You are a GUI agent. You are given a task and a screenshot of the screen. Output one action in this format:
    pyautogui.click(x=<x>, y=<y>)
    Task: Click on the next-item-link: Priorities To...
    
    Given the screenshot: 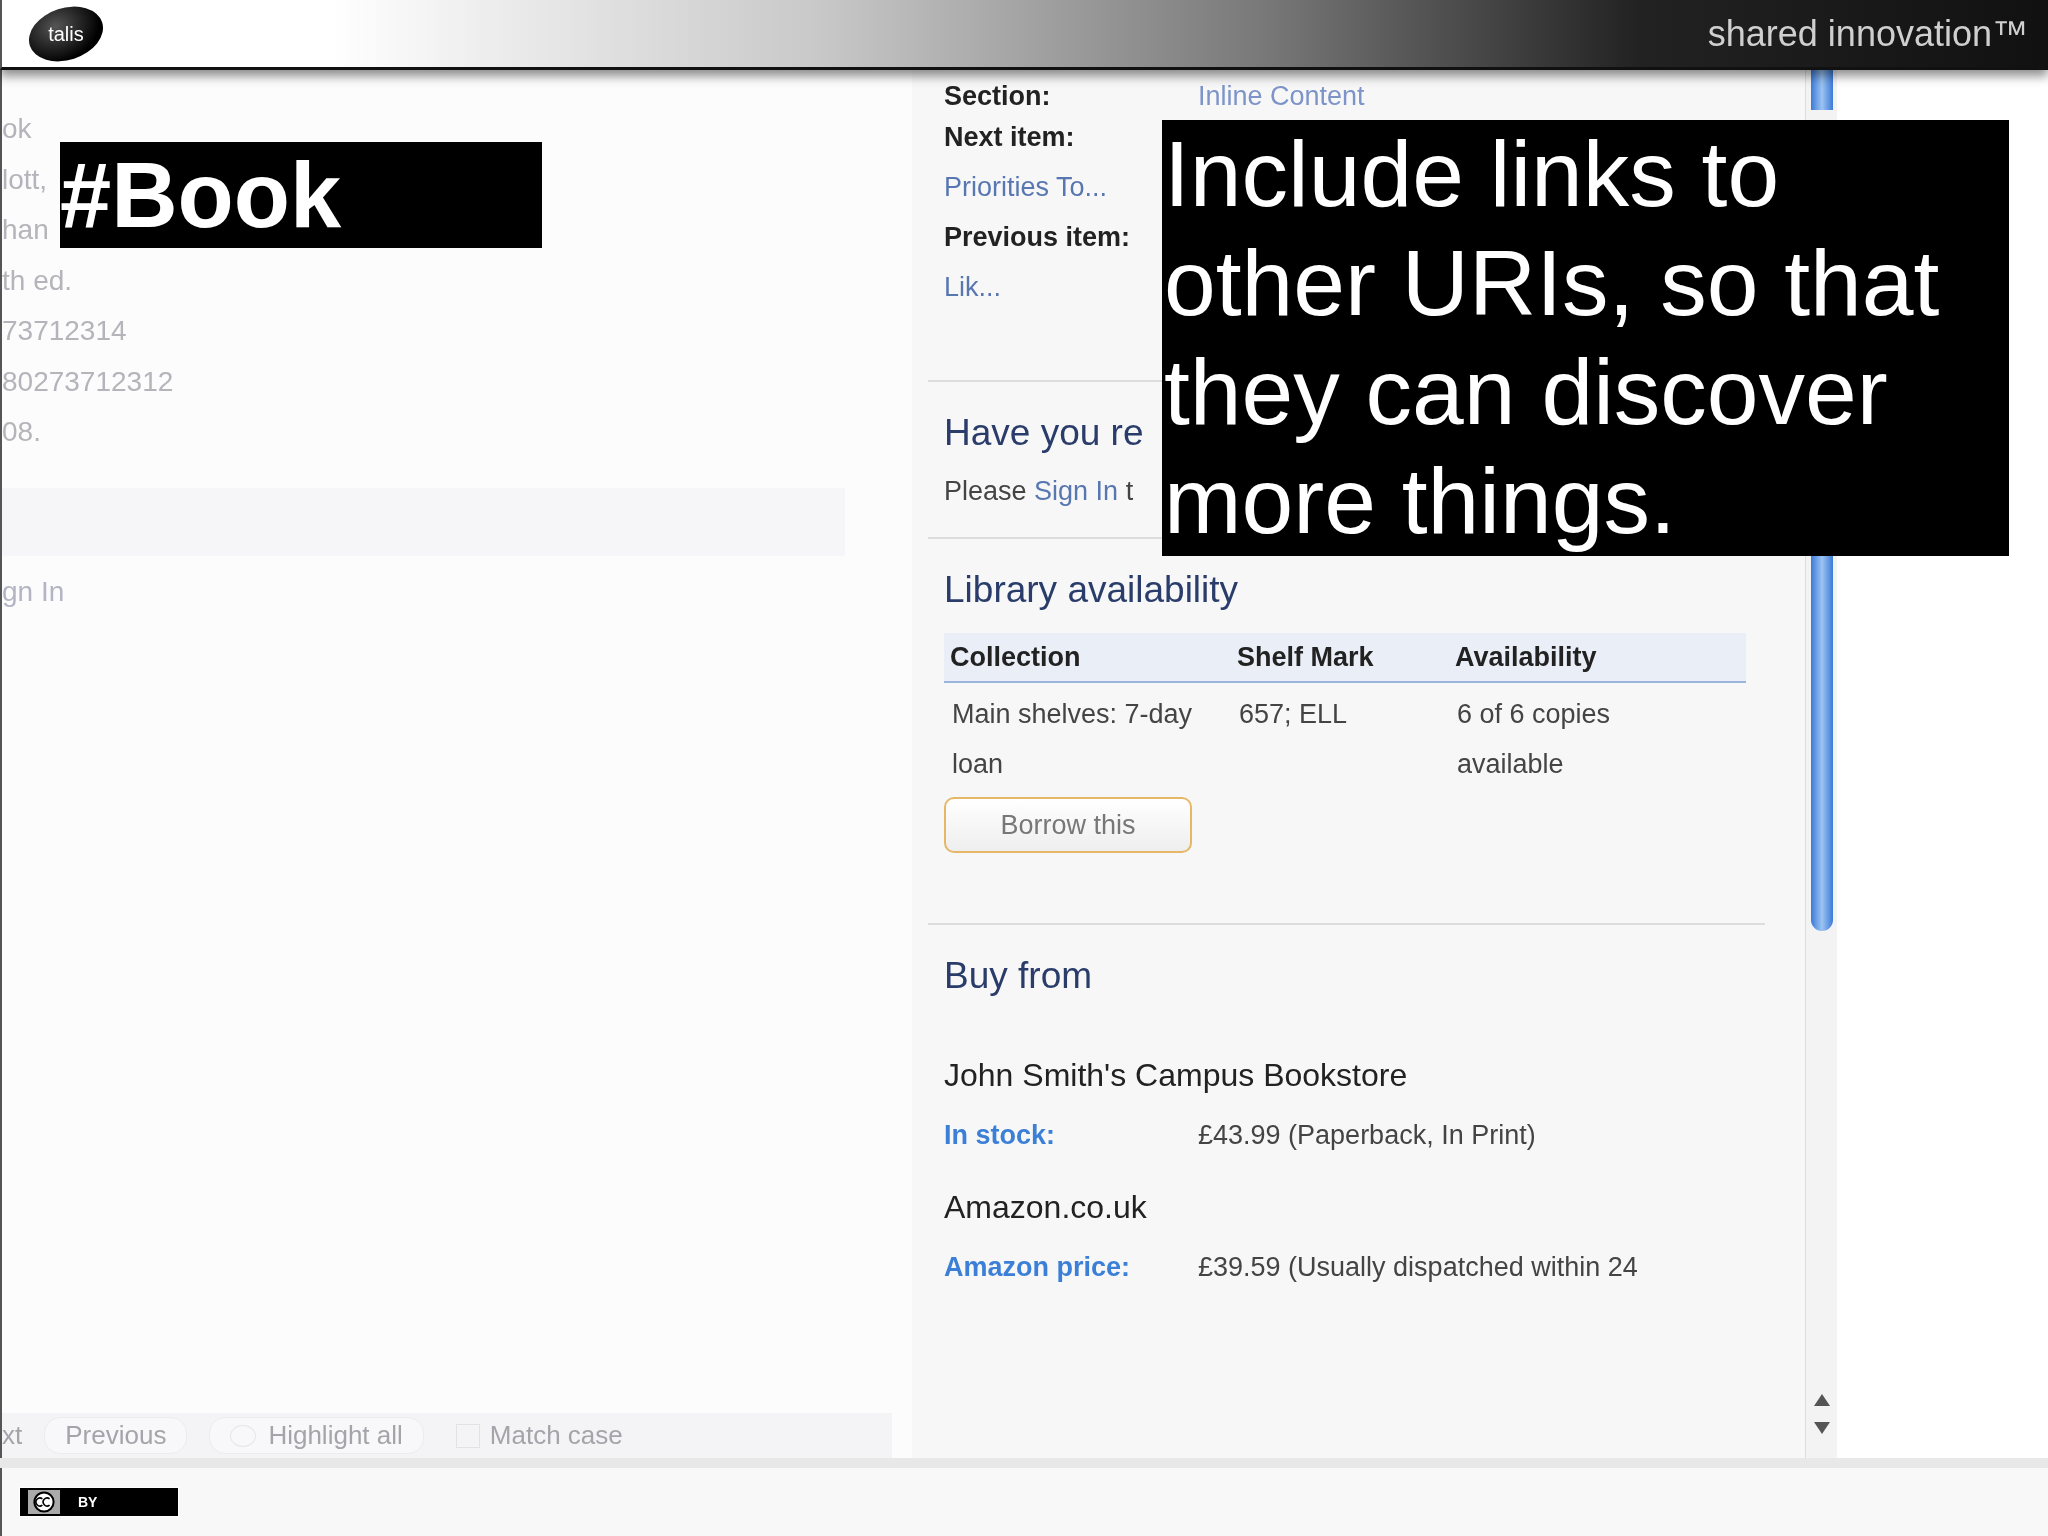 What is the action you would take?
    pyautogui.click(x=1026, y=187)
    